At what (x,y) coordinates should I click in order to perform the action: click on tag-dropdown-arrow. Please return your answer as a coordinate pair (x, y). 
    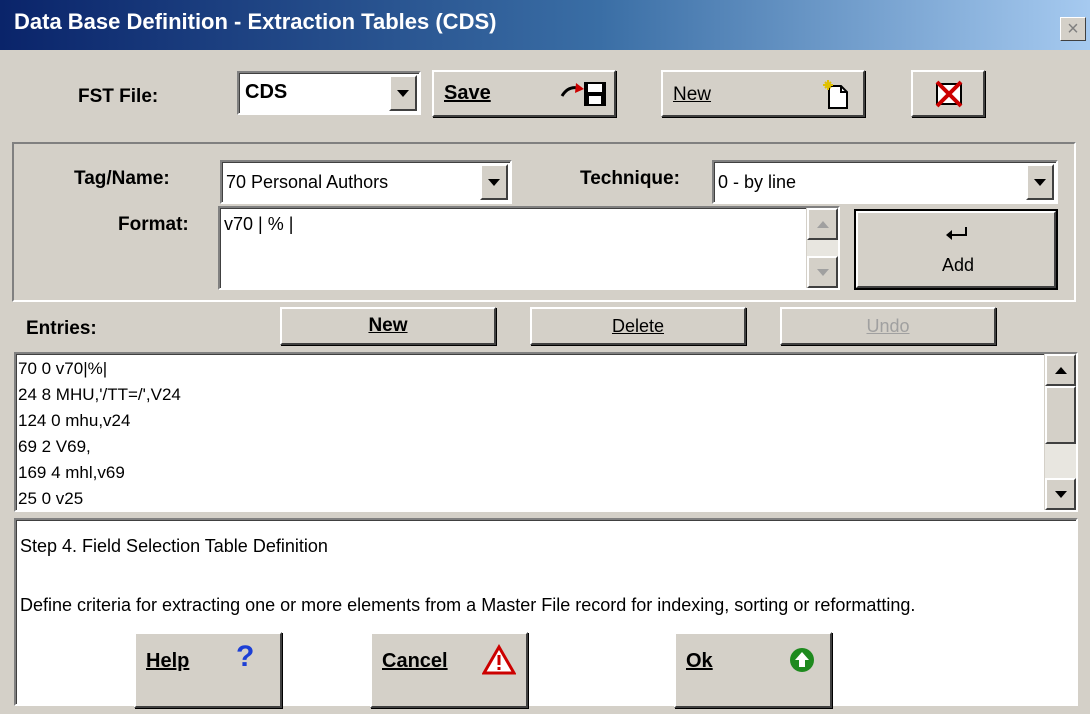
    Looking at the image, I should click on (494, 182).